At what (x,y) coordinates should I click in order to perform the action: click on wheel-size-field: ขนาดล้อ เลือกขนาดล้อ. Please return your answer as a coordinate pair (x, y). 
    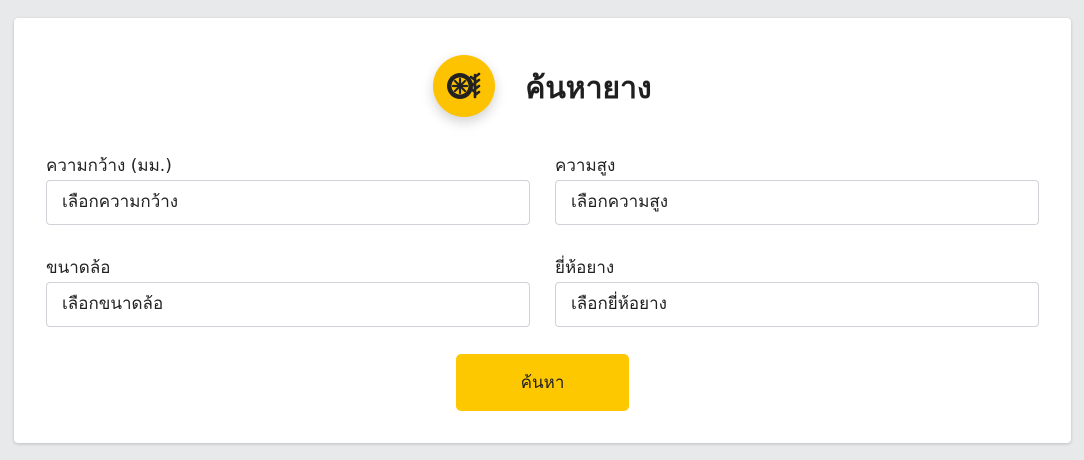
    Looking at the image, I should click on (288, 291).